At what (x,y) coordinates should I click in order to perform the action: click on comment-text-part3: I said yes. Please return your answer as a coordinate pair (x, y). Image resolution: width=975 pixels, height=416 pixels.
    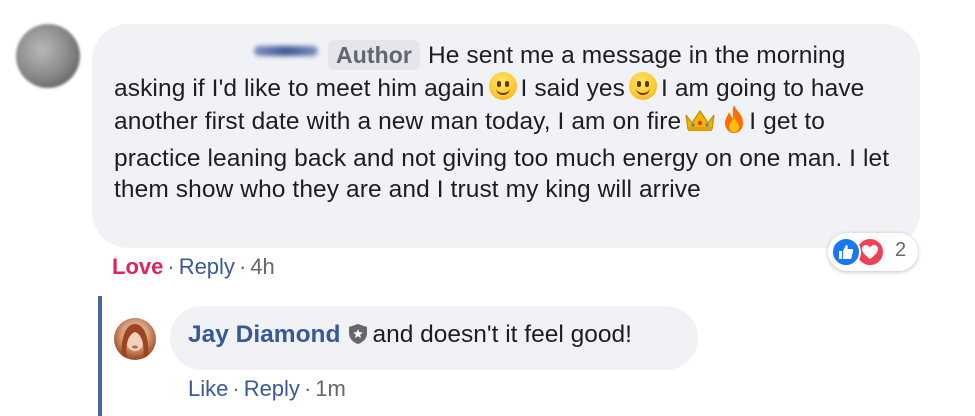
    Looking at the image, I should click on (573, 88).